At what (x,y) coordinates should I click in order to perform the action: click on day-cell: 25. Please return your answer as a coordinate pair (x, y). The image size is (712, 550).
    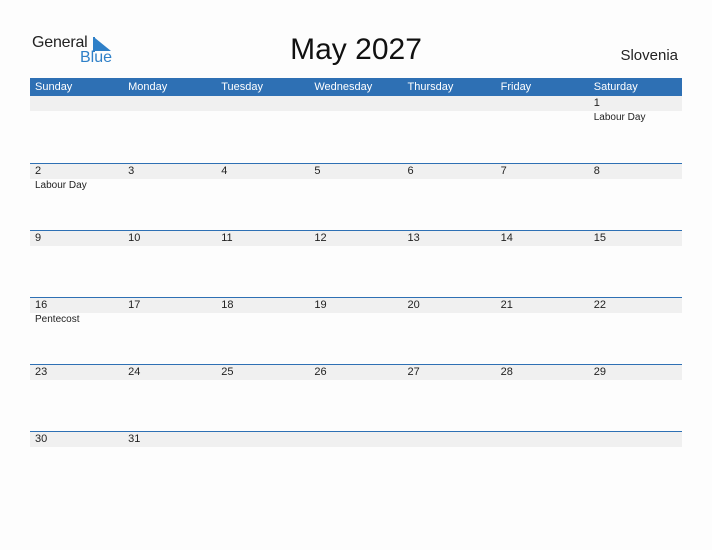
    Looking at the image, I should click on (262, 372).